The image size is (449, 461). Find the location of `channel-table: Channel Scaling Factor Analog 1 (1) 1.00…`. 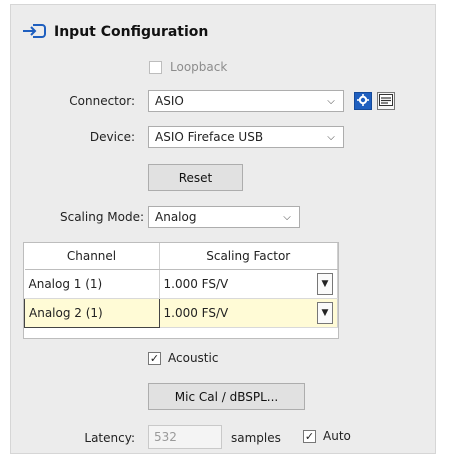

channel-table: Channel Scaling Factor Analog 1 (1) 1.00… is located at coordinates (181, 290).